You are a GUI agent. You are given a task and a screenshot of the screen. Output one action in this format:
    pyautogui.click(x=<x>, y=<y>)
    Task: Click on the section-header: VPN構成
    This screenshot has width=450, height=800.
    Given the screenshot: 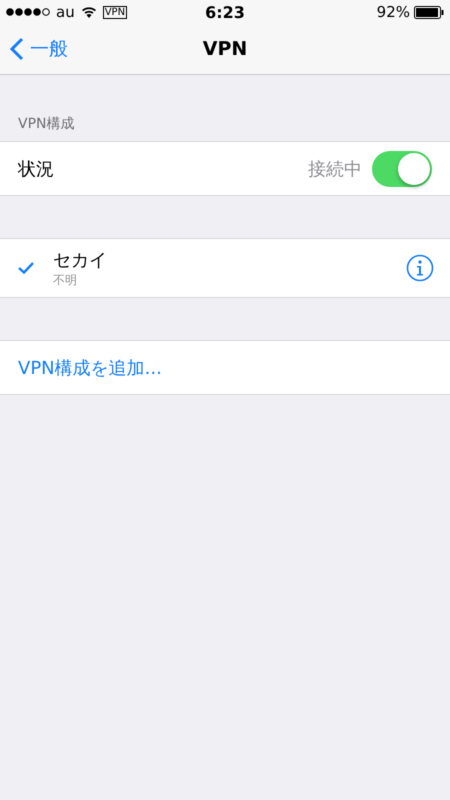 What is the action you would take?
    pyautogui.click(x=46, y=124)
    